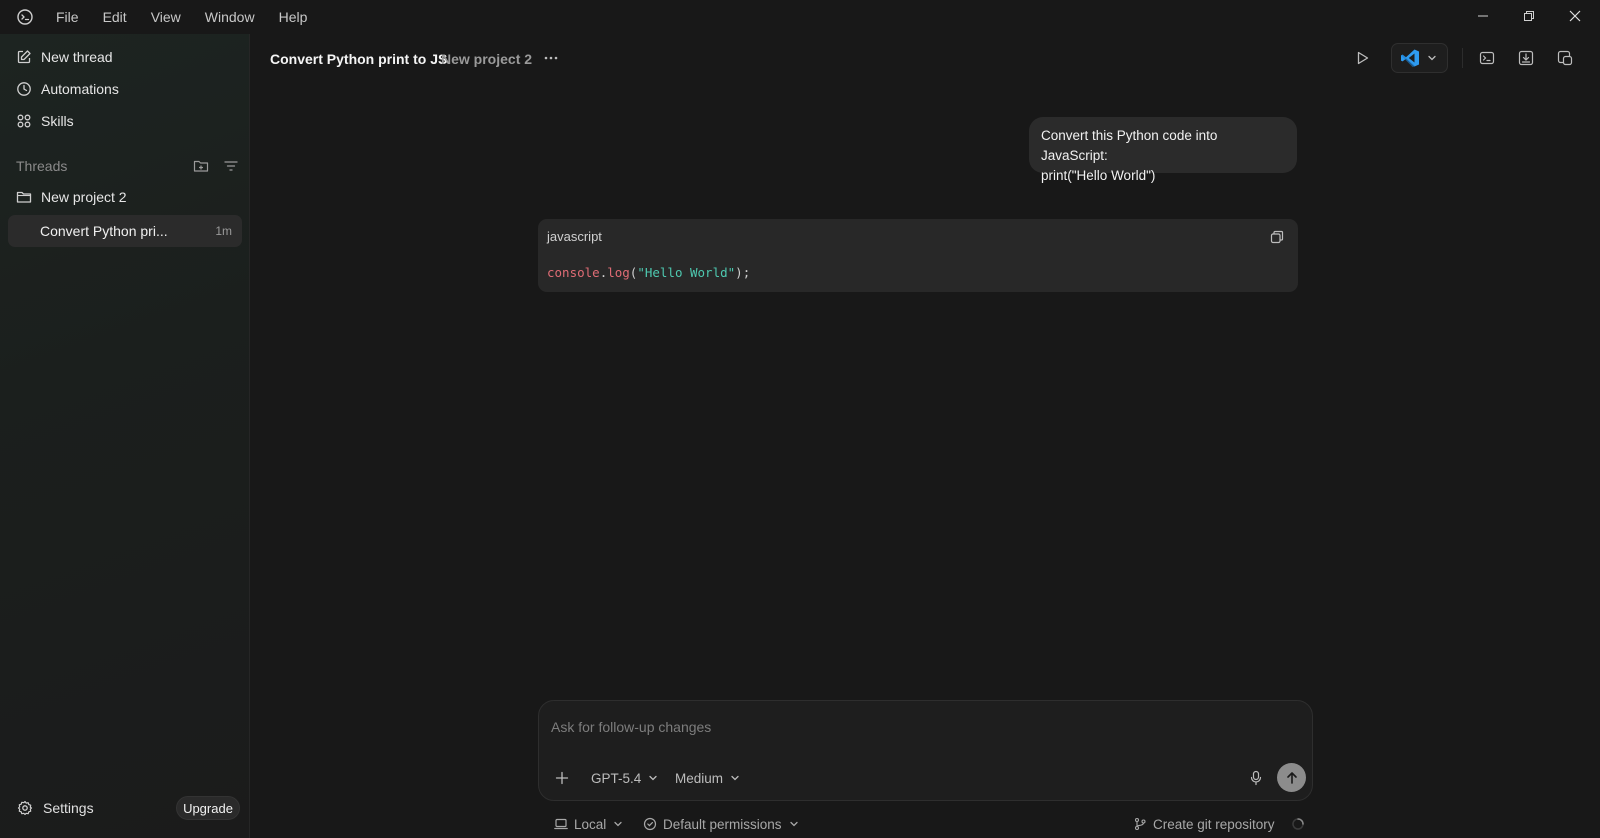  I want to click on create-git-repo-label: Create git repository, so click(1214, 824).